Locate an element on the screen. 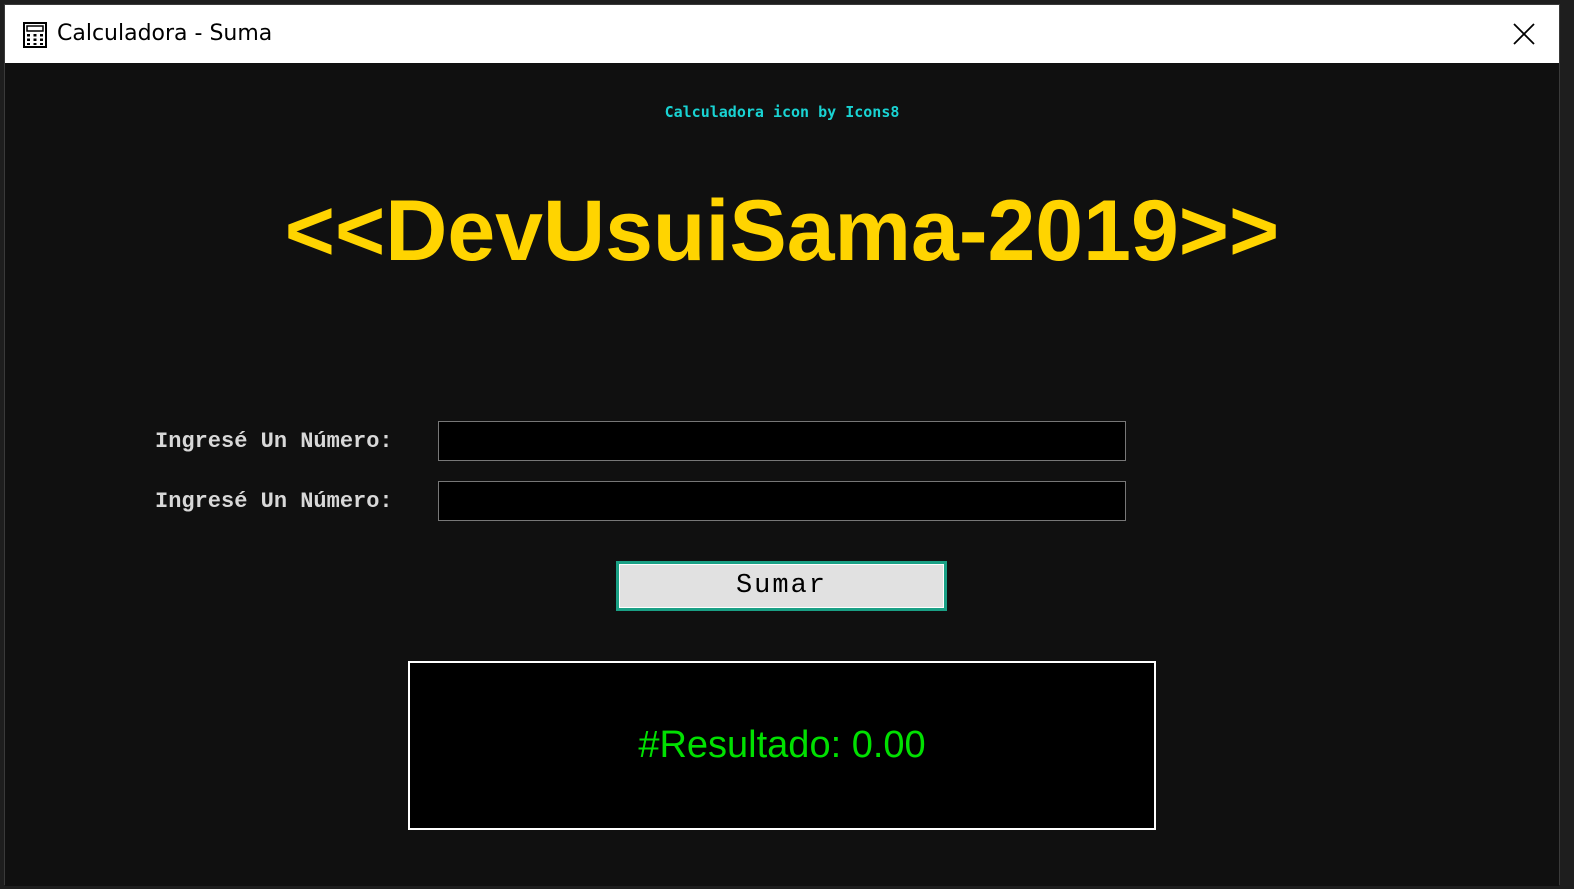 The width and height of the screenshot is (1574, 889). close-button is located at coordinates (1524, 34).